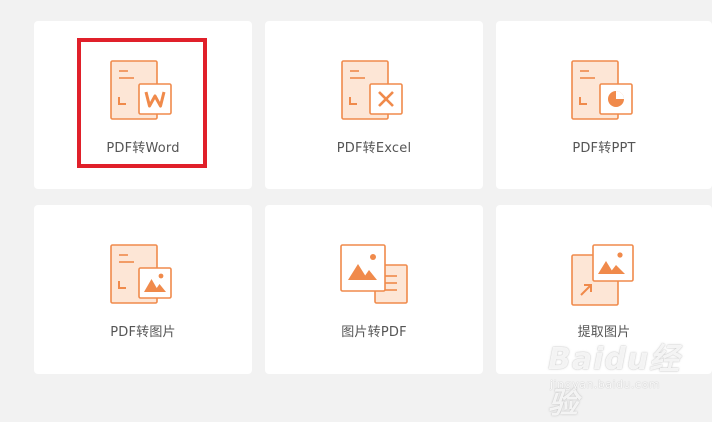  Describe the element at coordinates (141, 274) in the screenshot. I see `pdf-to-image-icon` at that location.